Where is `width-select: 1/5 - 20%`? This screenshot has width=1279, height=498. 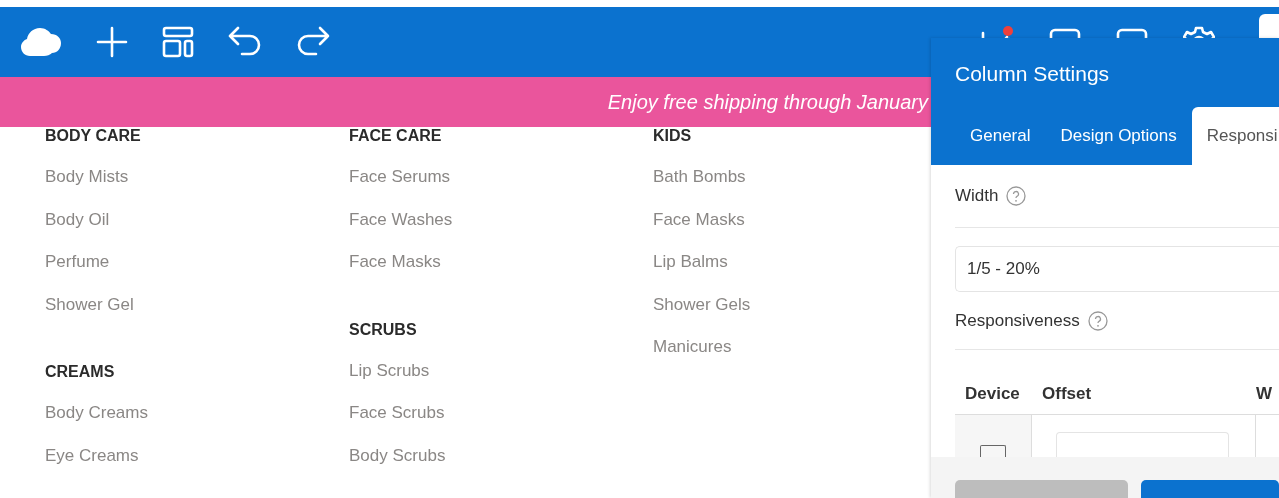 width-select: 1/5 - 20% is located at coordinates (1117, 269).